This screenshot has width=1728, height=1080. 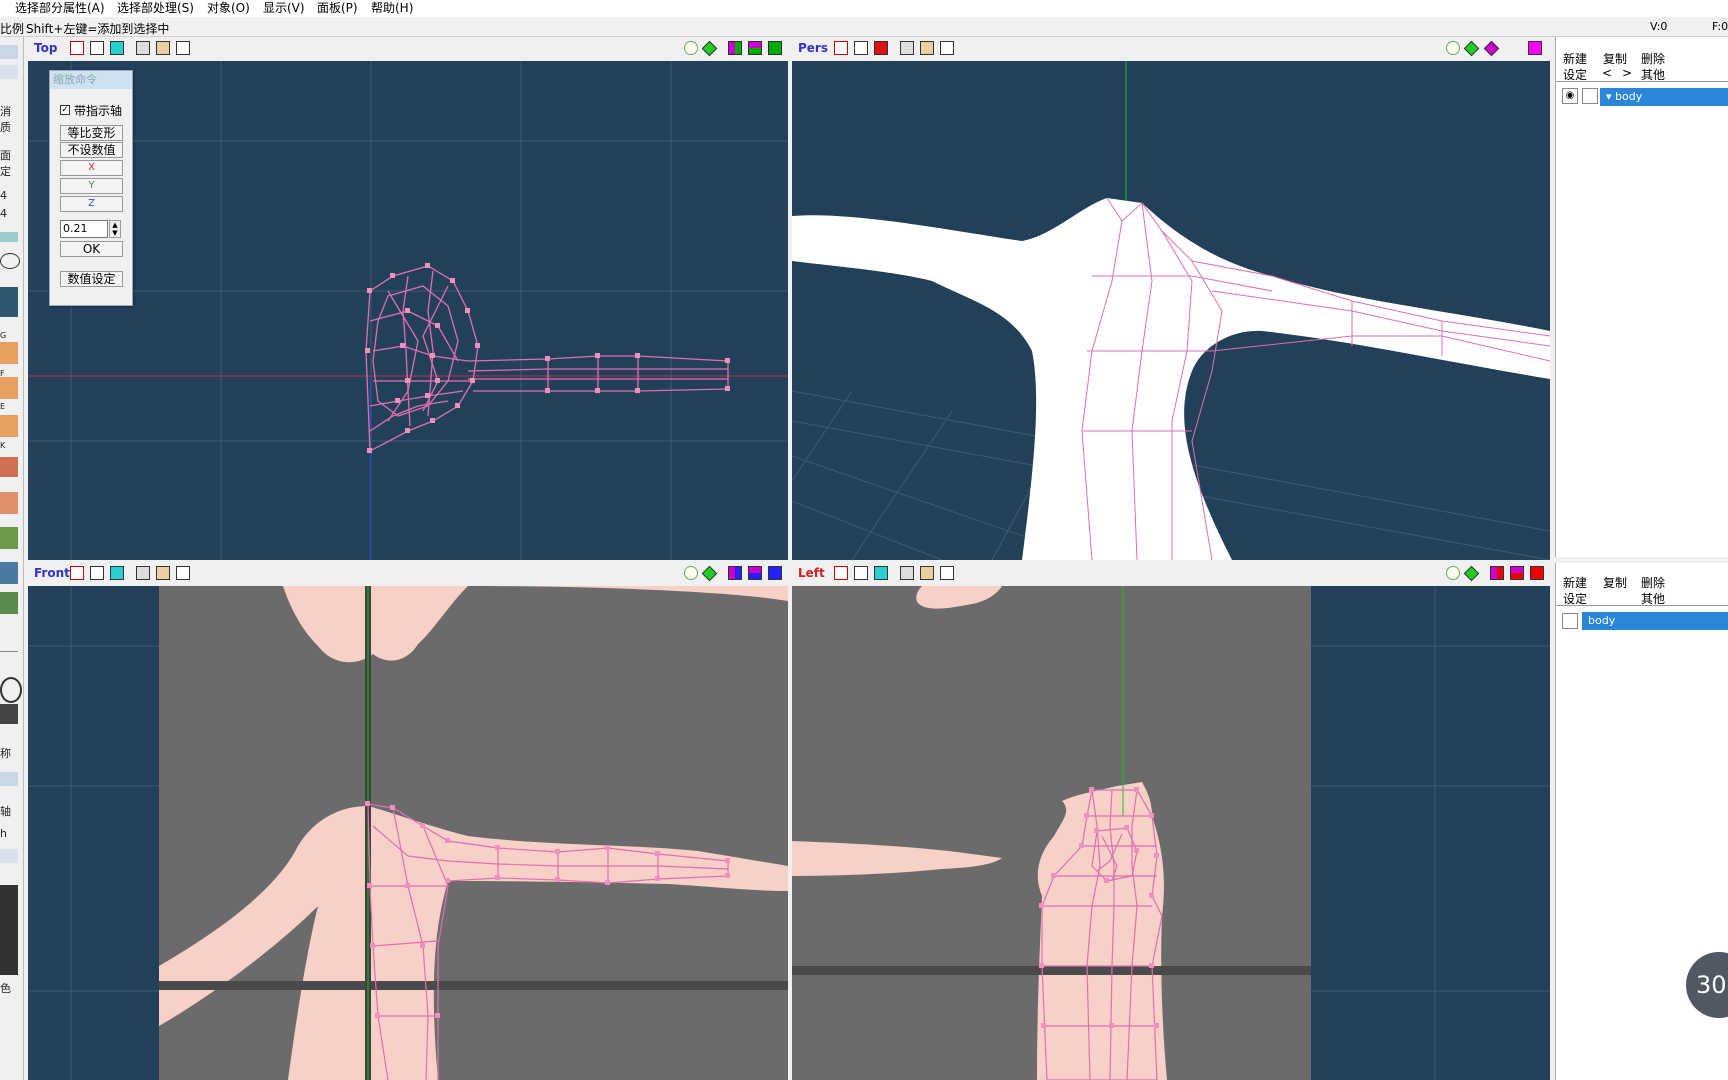 I want to click on tool-label-6: G, so click(x=9, y=335).